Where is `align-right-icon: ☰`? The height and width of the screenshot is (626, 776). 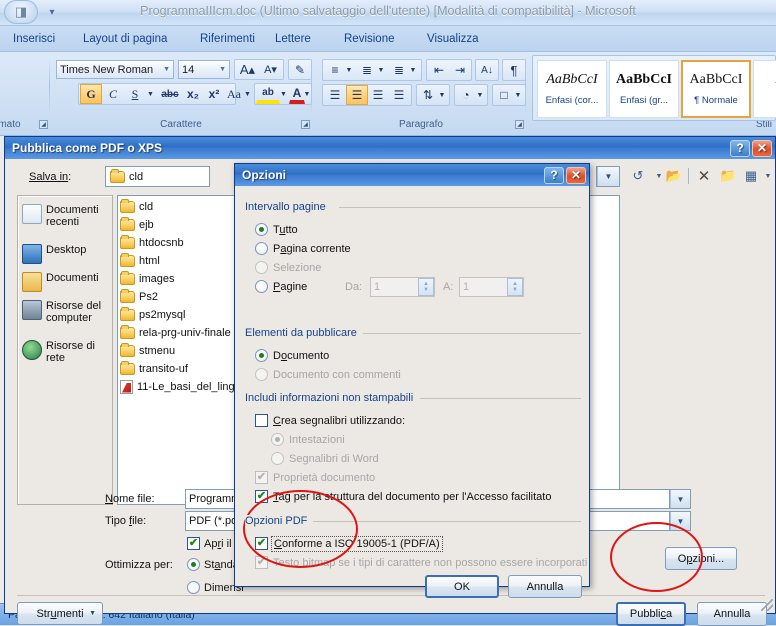 align-right-icon: ☰ is located at coordinates (378, 95).